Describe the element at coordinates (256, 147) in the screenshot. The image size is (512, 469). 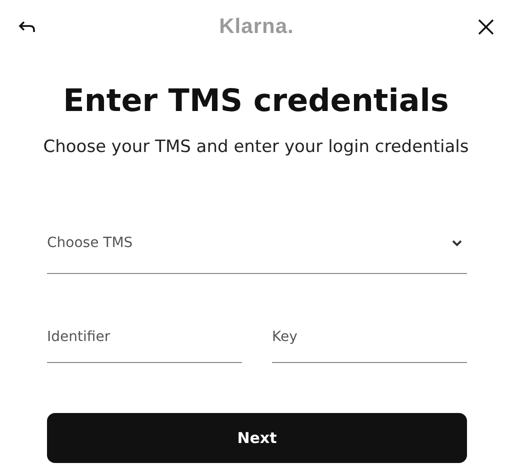
I see `subtitle: Choose your TMS and enter your login credentials` at that location.